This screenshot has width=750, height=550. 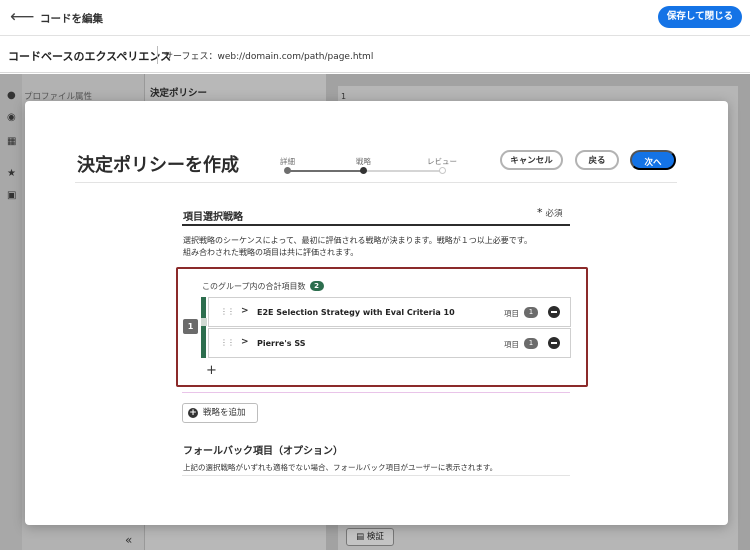 I want to click on section-rule, so click(x=376, y=225).